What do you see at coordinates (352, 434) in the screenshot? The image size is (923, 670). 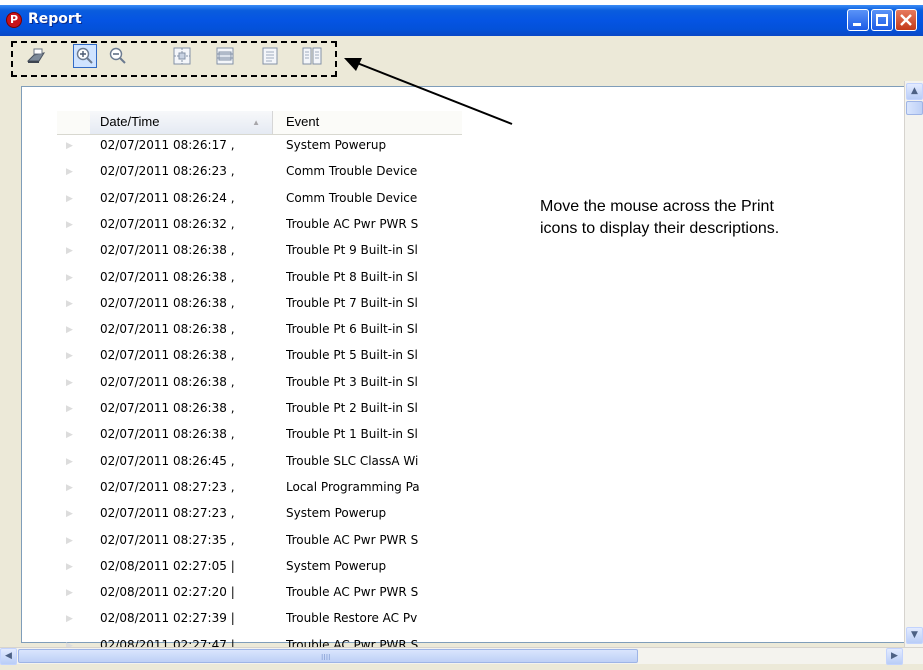 I see `cell-event: Trouble Pt 1 Built-in Sl` at bounding box center [352, 434].